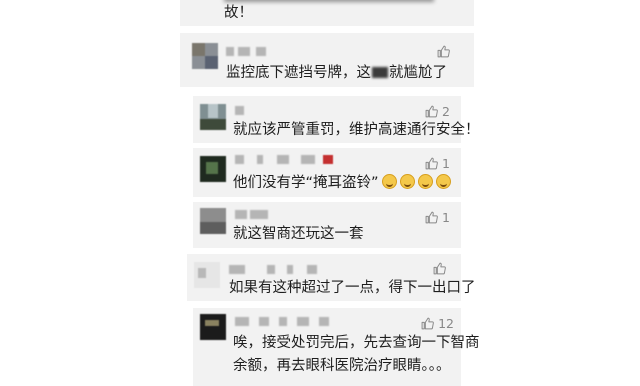 This screenshot has height=386, width=640. Describe the element at coordinates (327, 225) in the screenshot. I see `comment-card: 1 就这智商还玩这一套` at that location.